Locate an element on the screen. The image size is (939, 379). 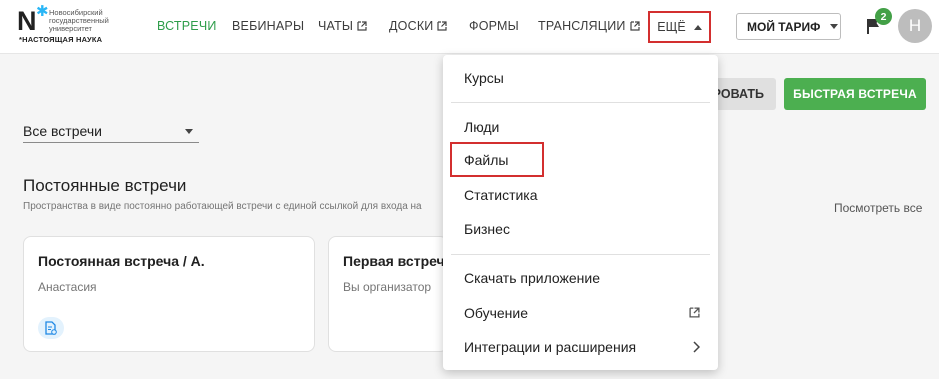
section-title: Постоянные встречи is located at coordinates (105, 185).